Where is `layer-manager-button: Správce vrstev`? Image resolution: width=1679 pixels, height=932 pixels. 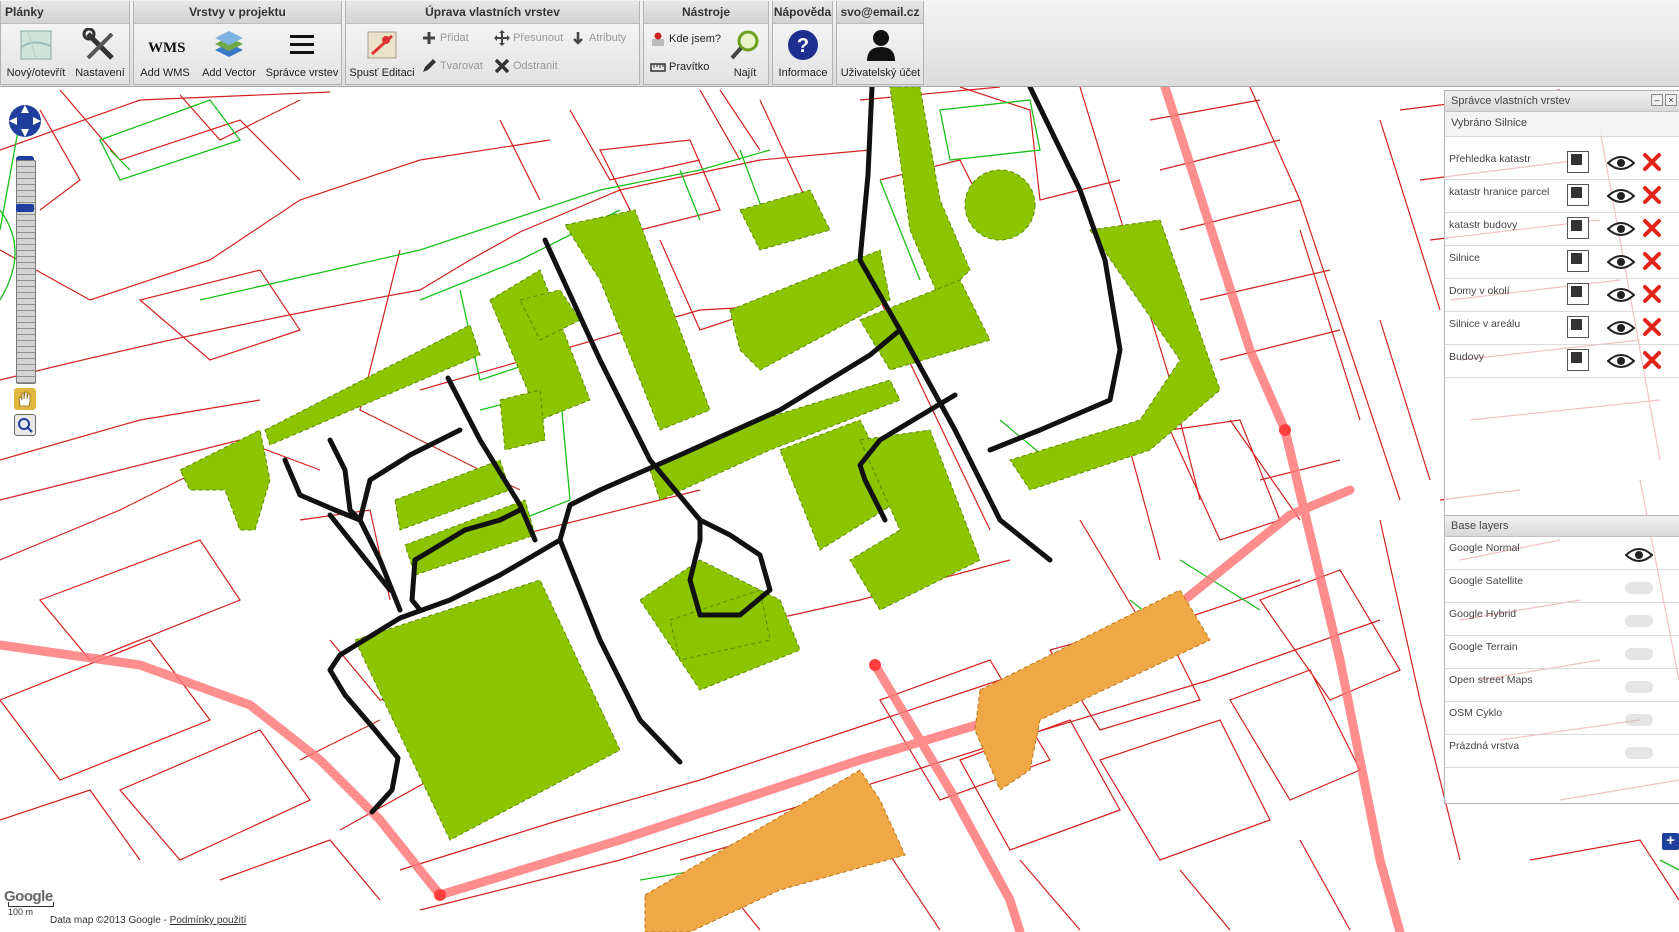
layer-manager-button: Správce vrstev is located at coordinates (302, 54).